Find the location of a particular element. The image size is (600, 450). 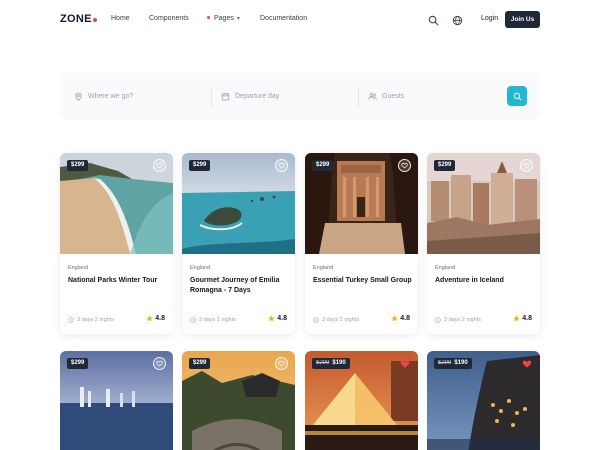

nav-active-dot is located at coordinates (208, 17).